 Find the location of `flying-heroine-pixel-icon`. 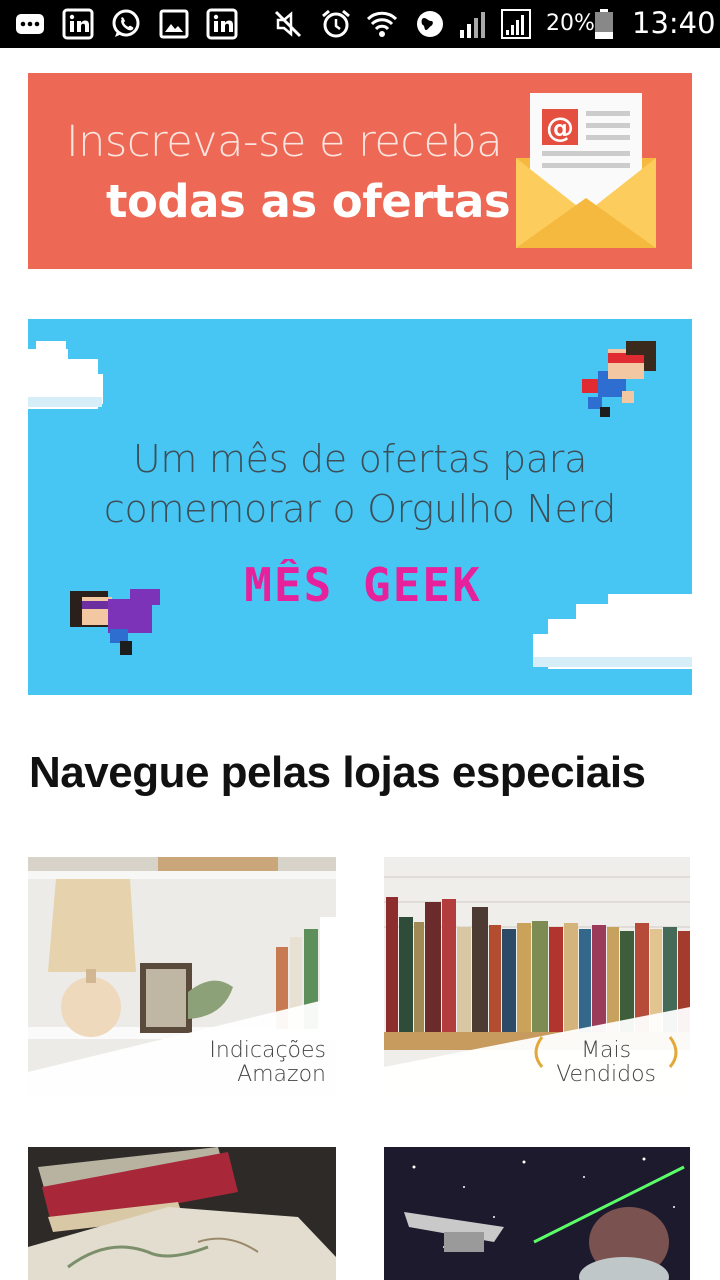

flying-heroine-pixel-icon is located at coordinates (115, 622).